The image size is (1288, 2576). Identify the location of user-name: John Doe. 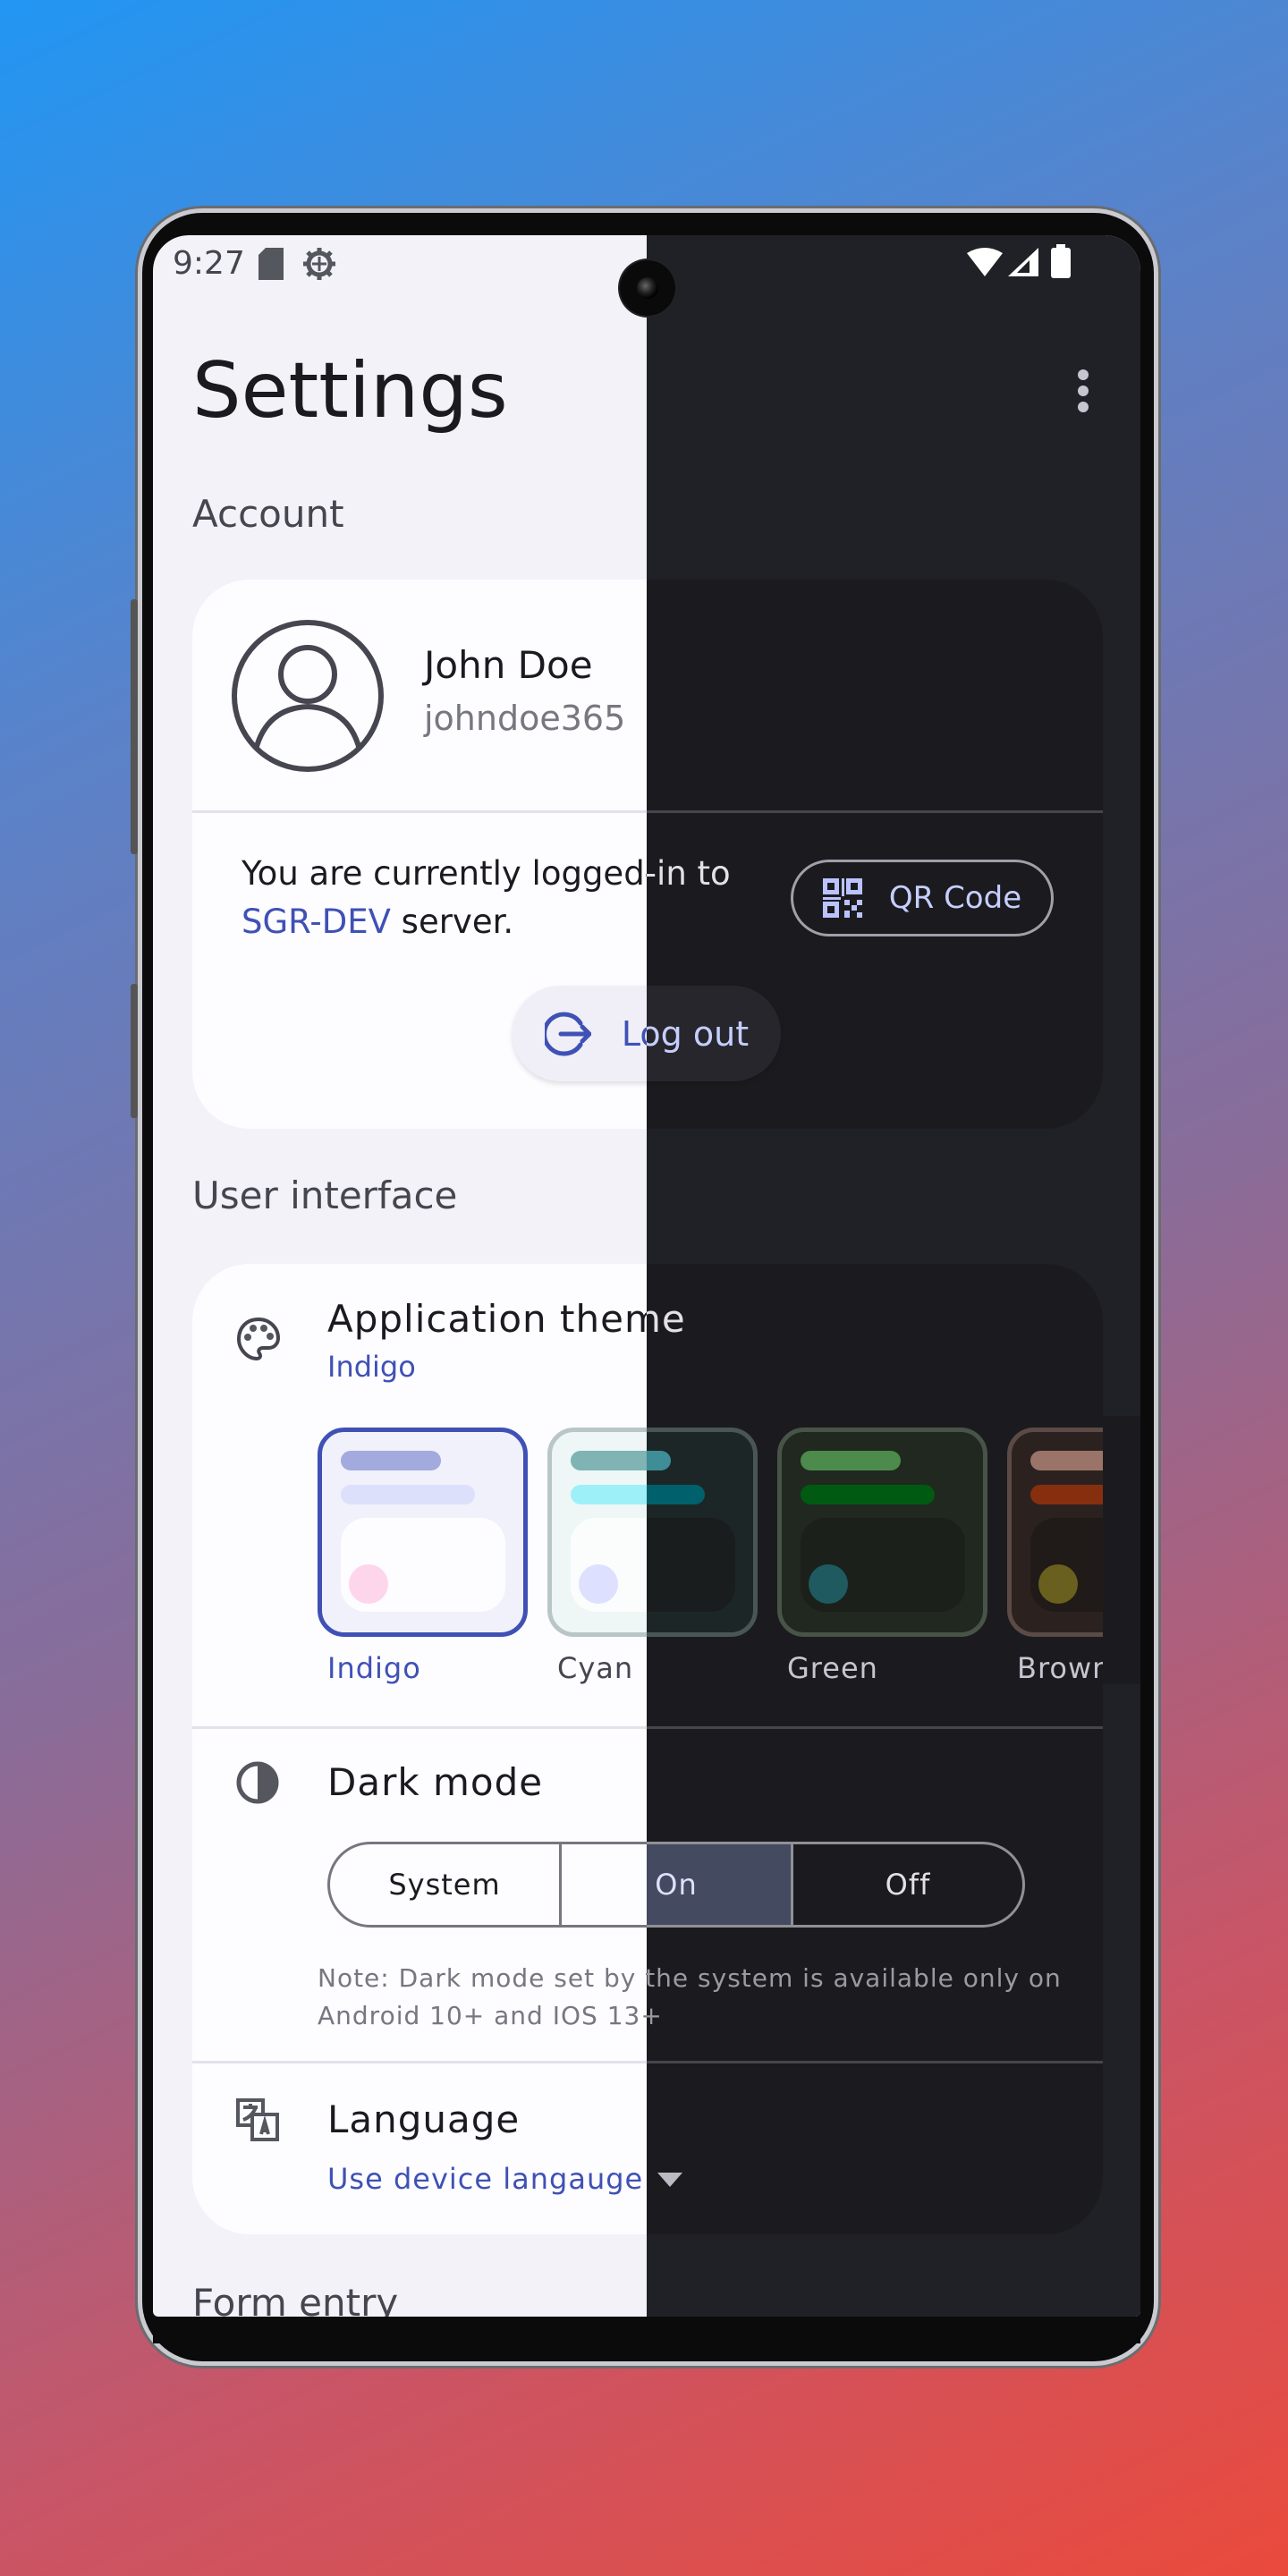
(508, 665).